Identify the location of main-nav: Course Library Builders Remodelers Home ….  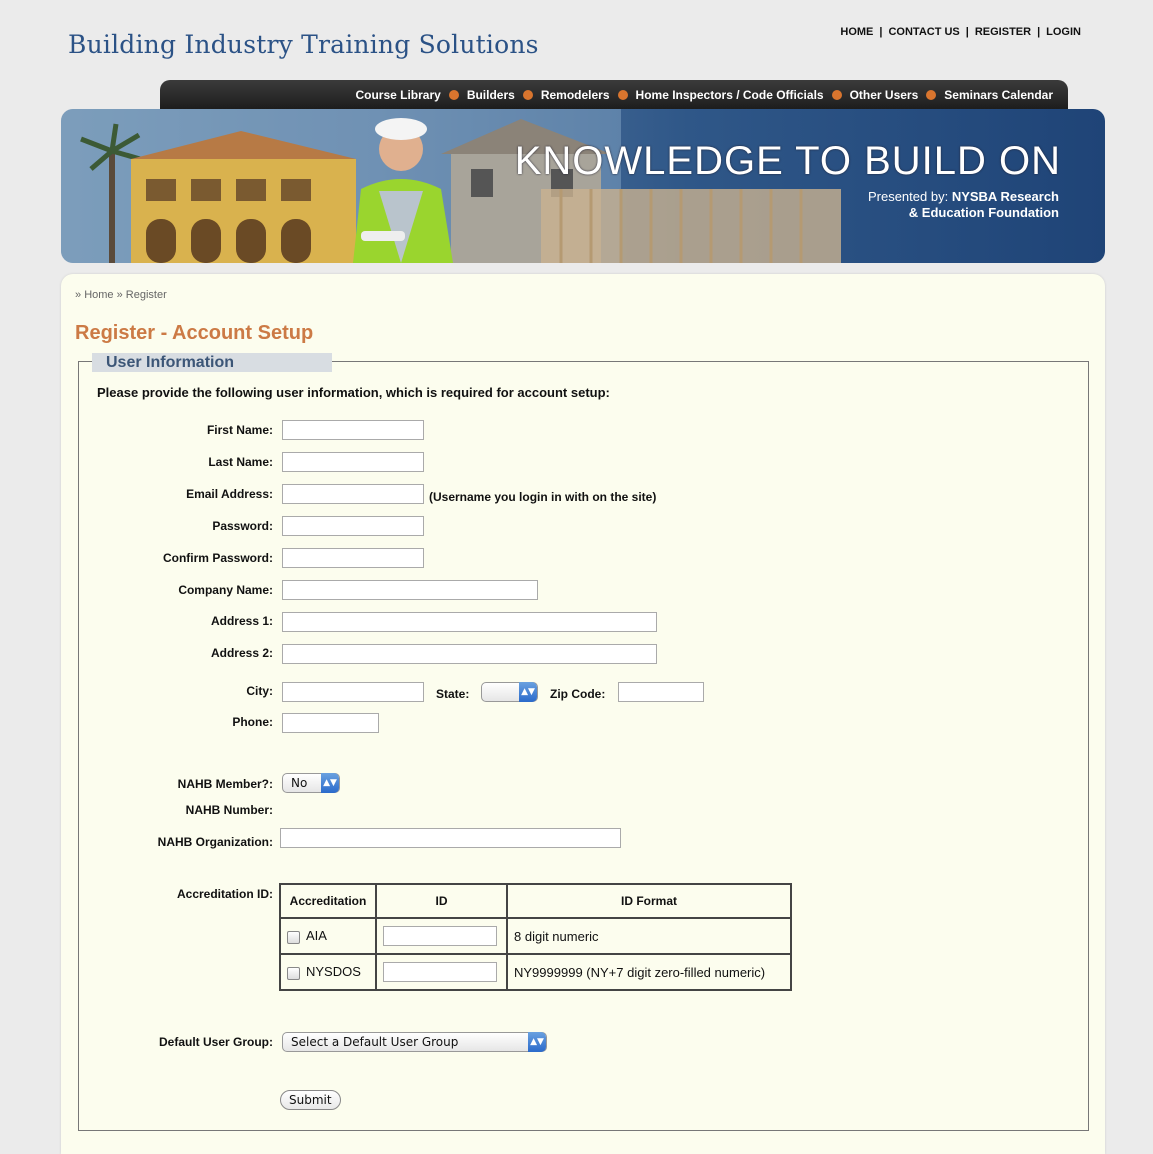
(614, 94).